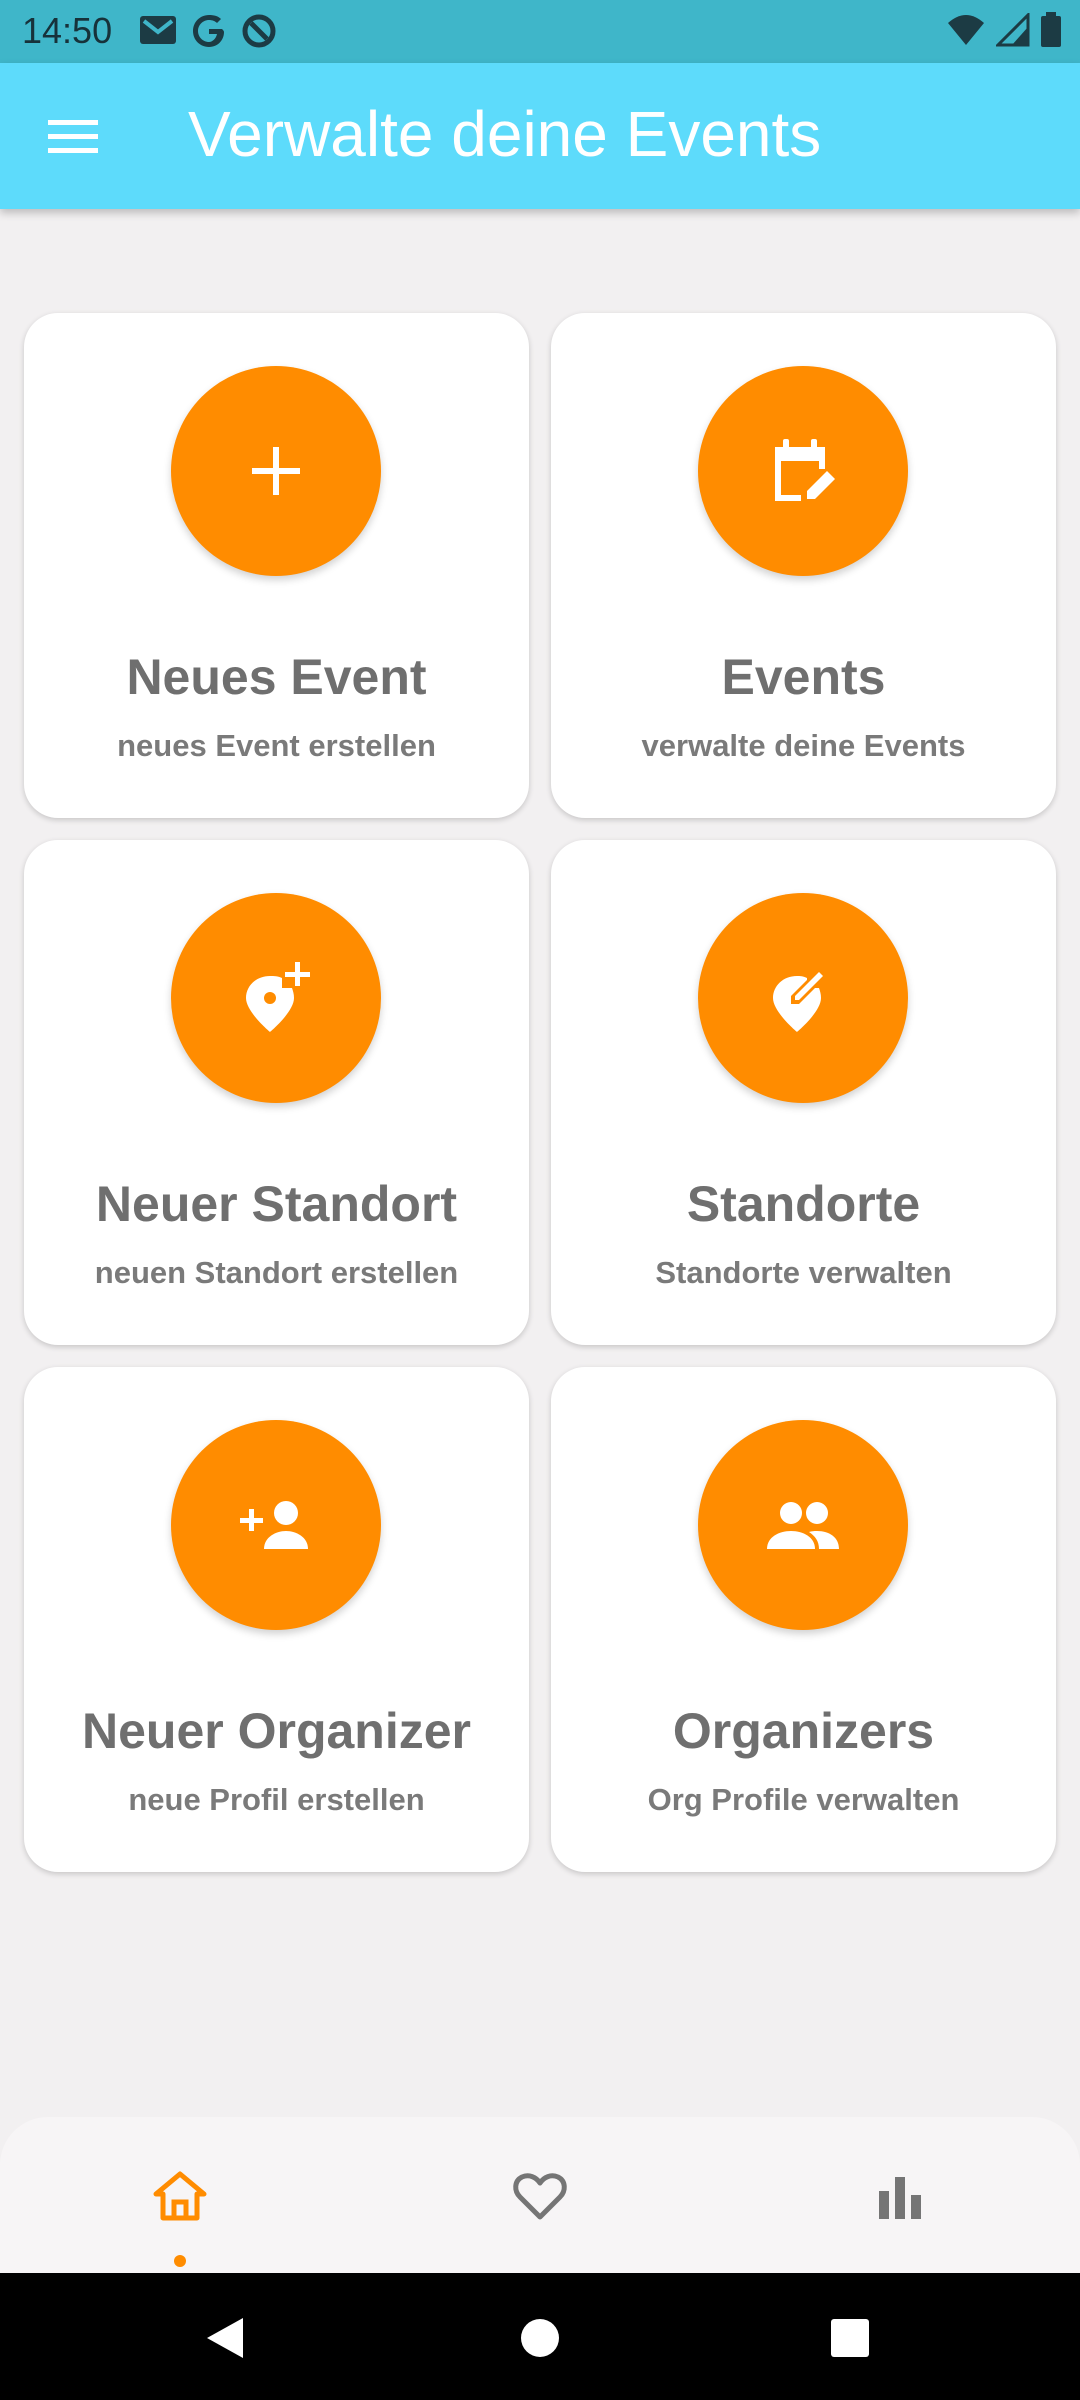 This screenshot has height=2400, width=1080. What do you see at coordinates (180, 2261) in the screenshot?
I see `active-indicator-dot` at bounding box center [180, 2261].